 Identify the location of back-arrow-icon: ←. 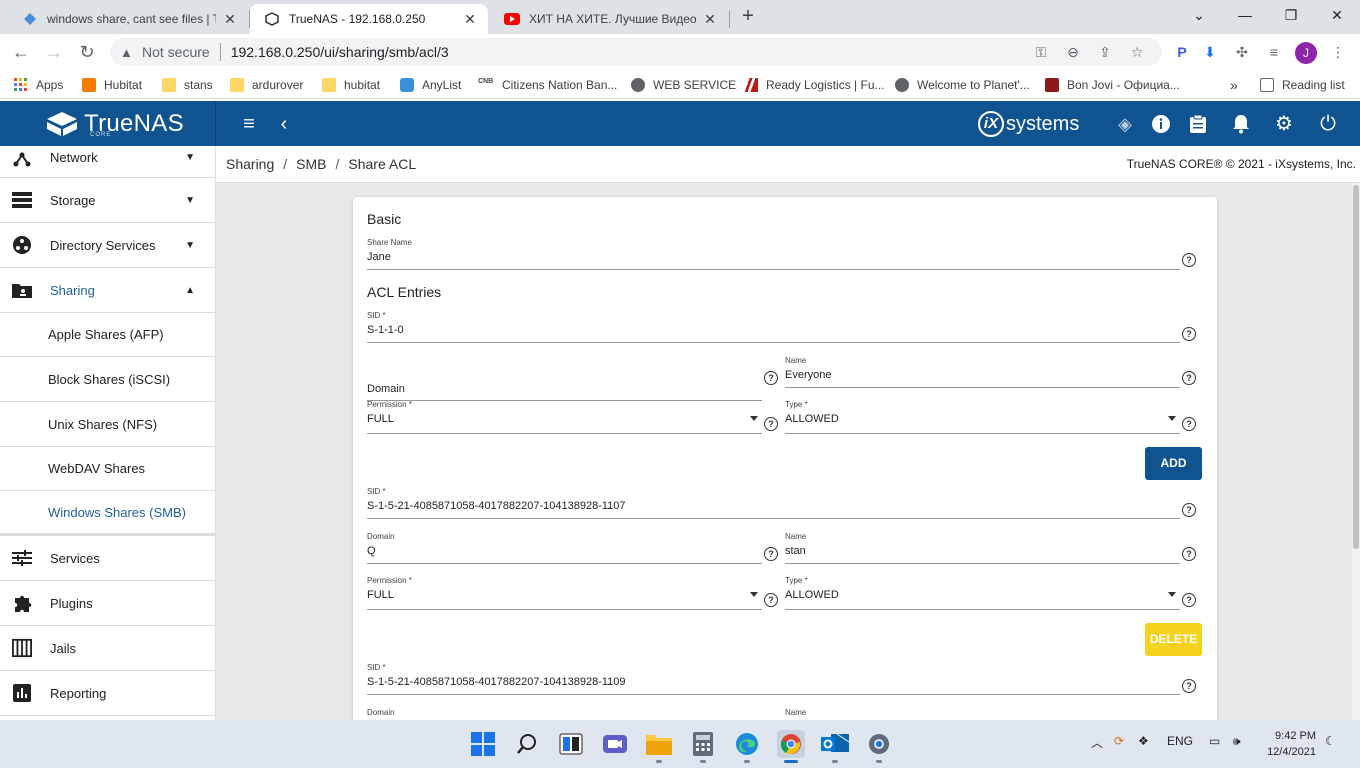
(21, 52).